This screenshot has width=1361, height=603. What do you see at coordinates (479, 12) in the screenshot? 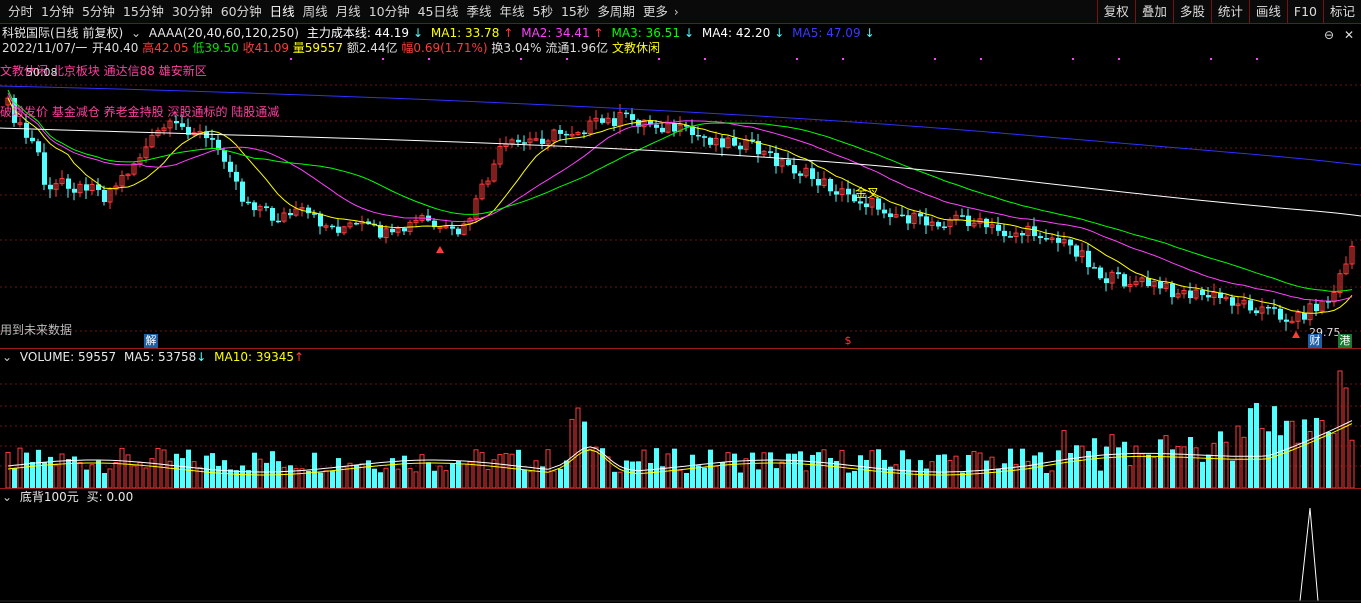
I see `tab-11: 季线` at bounding box center [479, 12].